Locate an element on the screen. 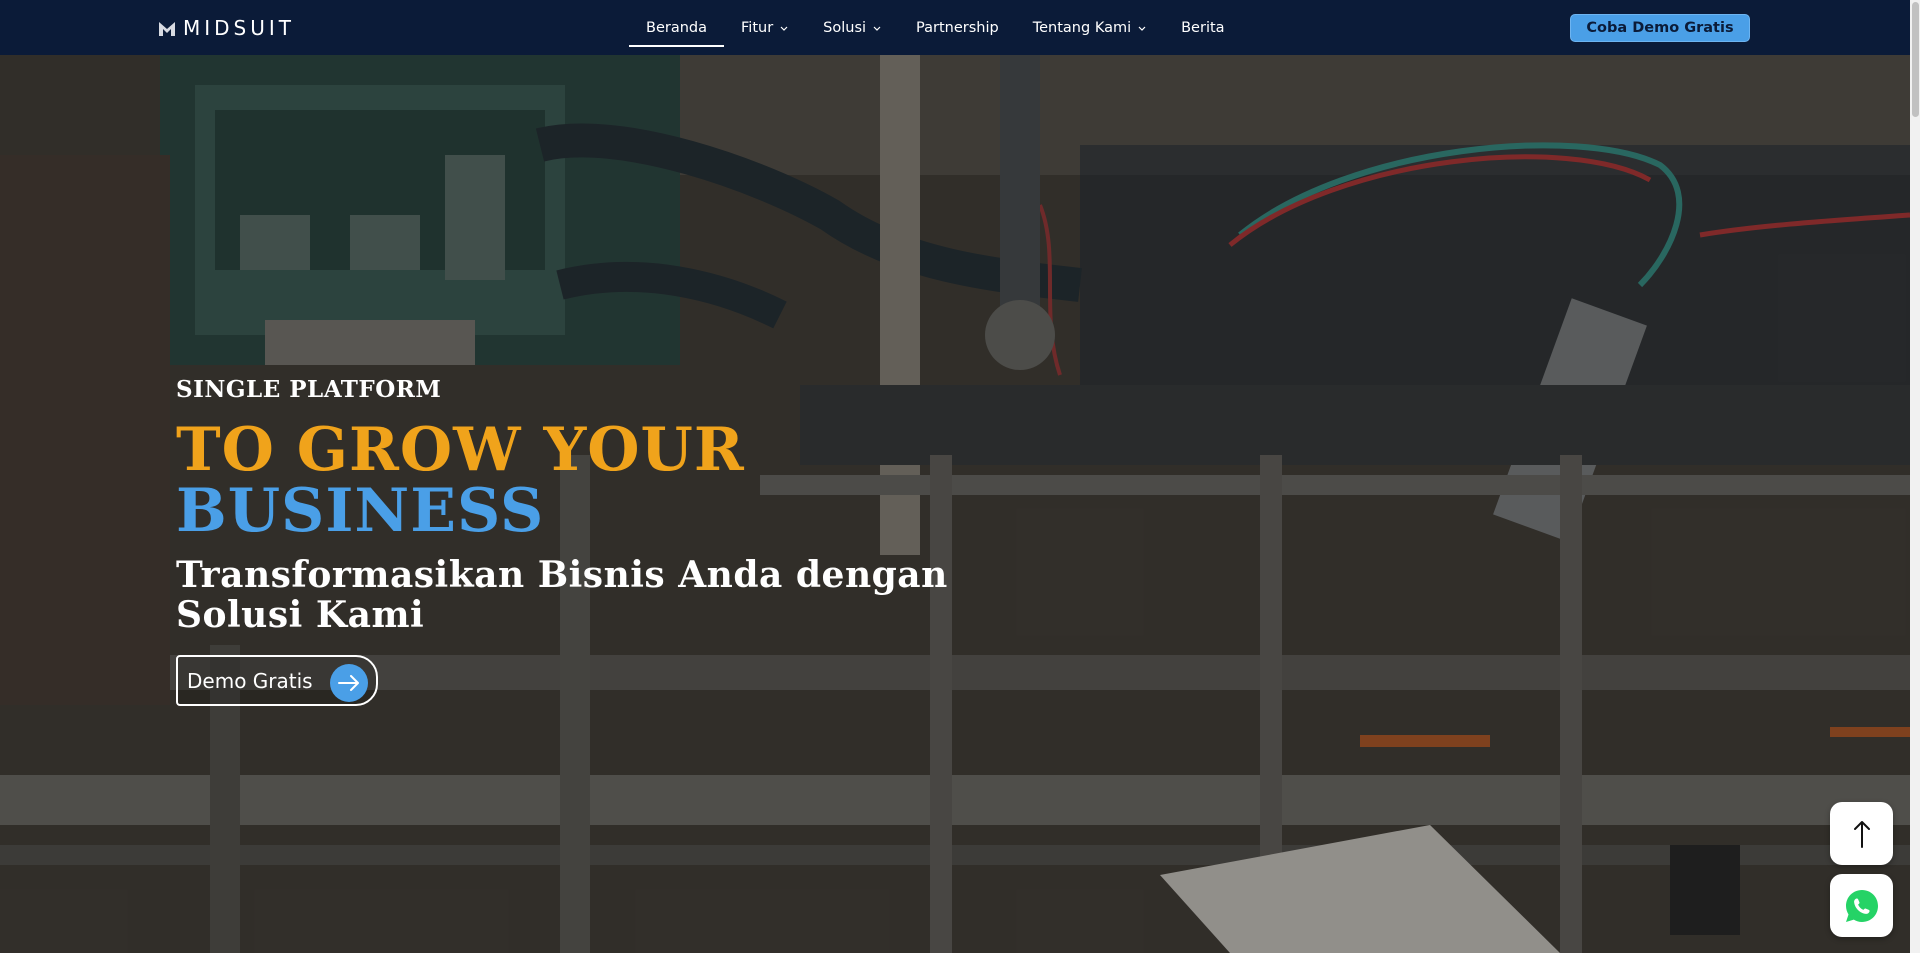 Image resolution: width=1920 pixels, height=953 pixels. whatsapp-icon is located at coordinates (1861, 905).